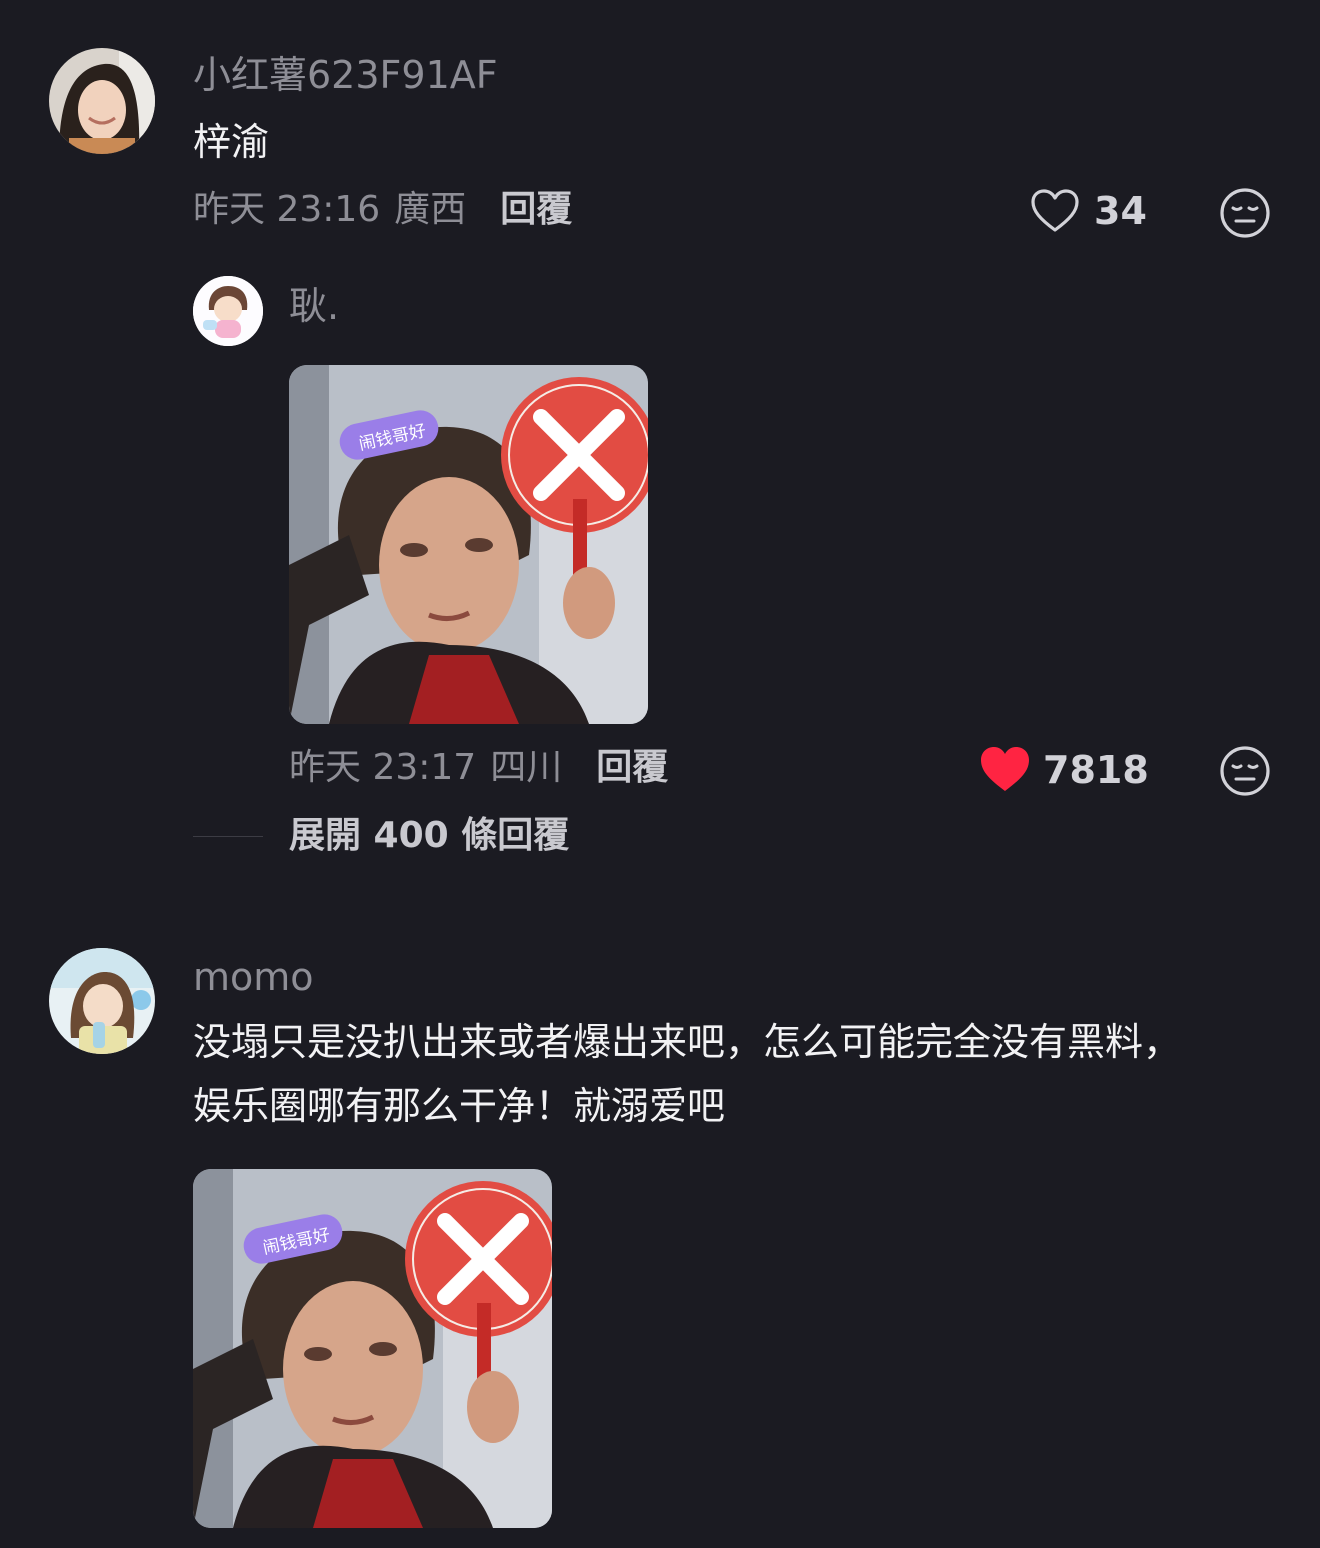 The image size is (1320, 1548). Describe the element at coordinates (687, 1074) in the screenshot. I see `comment-text: 没塌只是没扒出来或者爆出来吧，怎么可能完全没有黑料，娱乐圈哪有那么干净！就溺爱吧` at that location.